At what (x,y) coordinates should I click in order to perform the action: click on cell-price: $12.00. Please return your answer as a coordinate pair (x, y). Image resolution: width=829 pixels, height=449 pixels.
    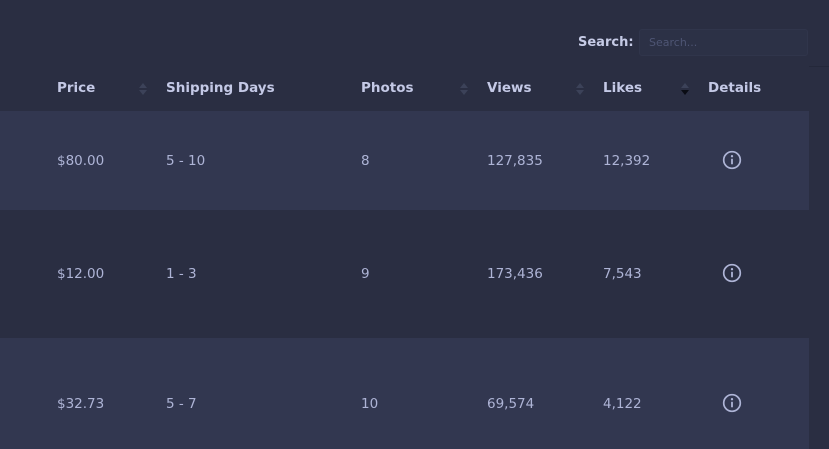
    Looking at the image, I should click on (81, 274).